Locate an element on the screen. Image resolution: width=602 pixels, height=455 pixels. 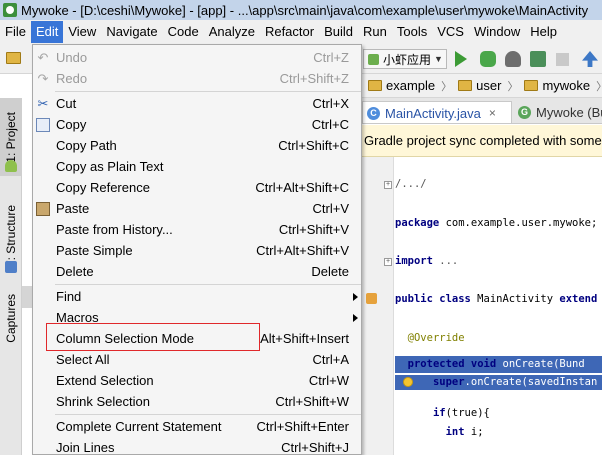
tab-mywoke-build: G Mywoke (Bun is located at coordinates (558, 112).